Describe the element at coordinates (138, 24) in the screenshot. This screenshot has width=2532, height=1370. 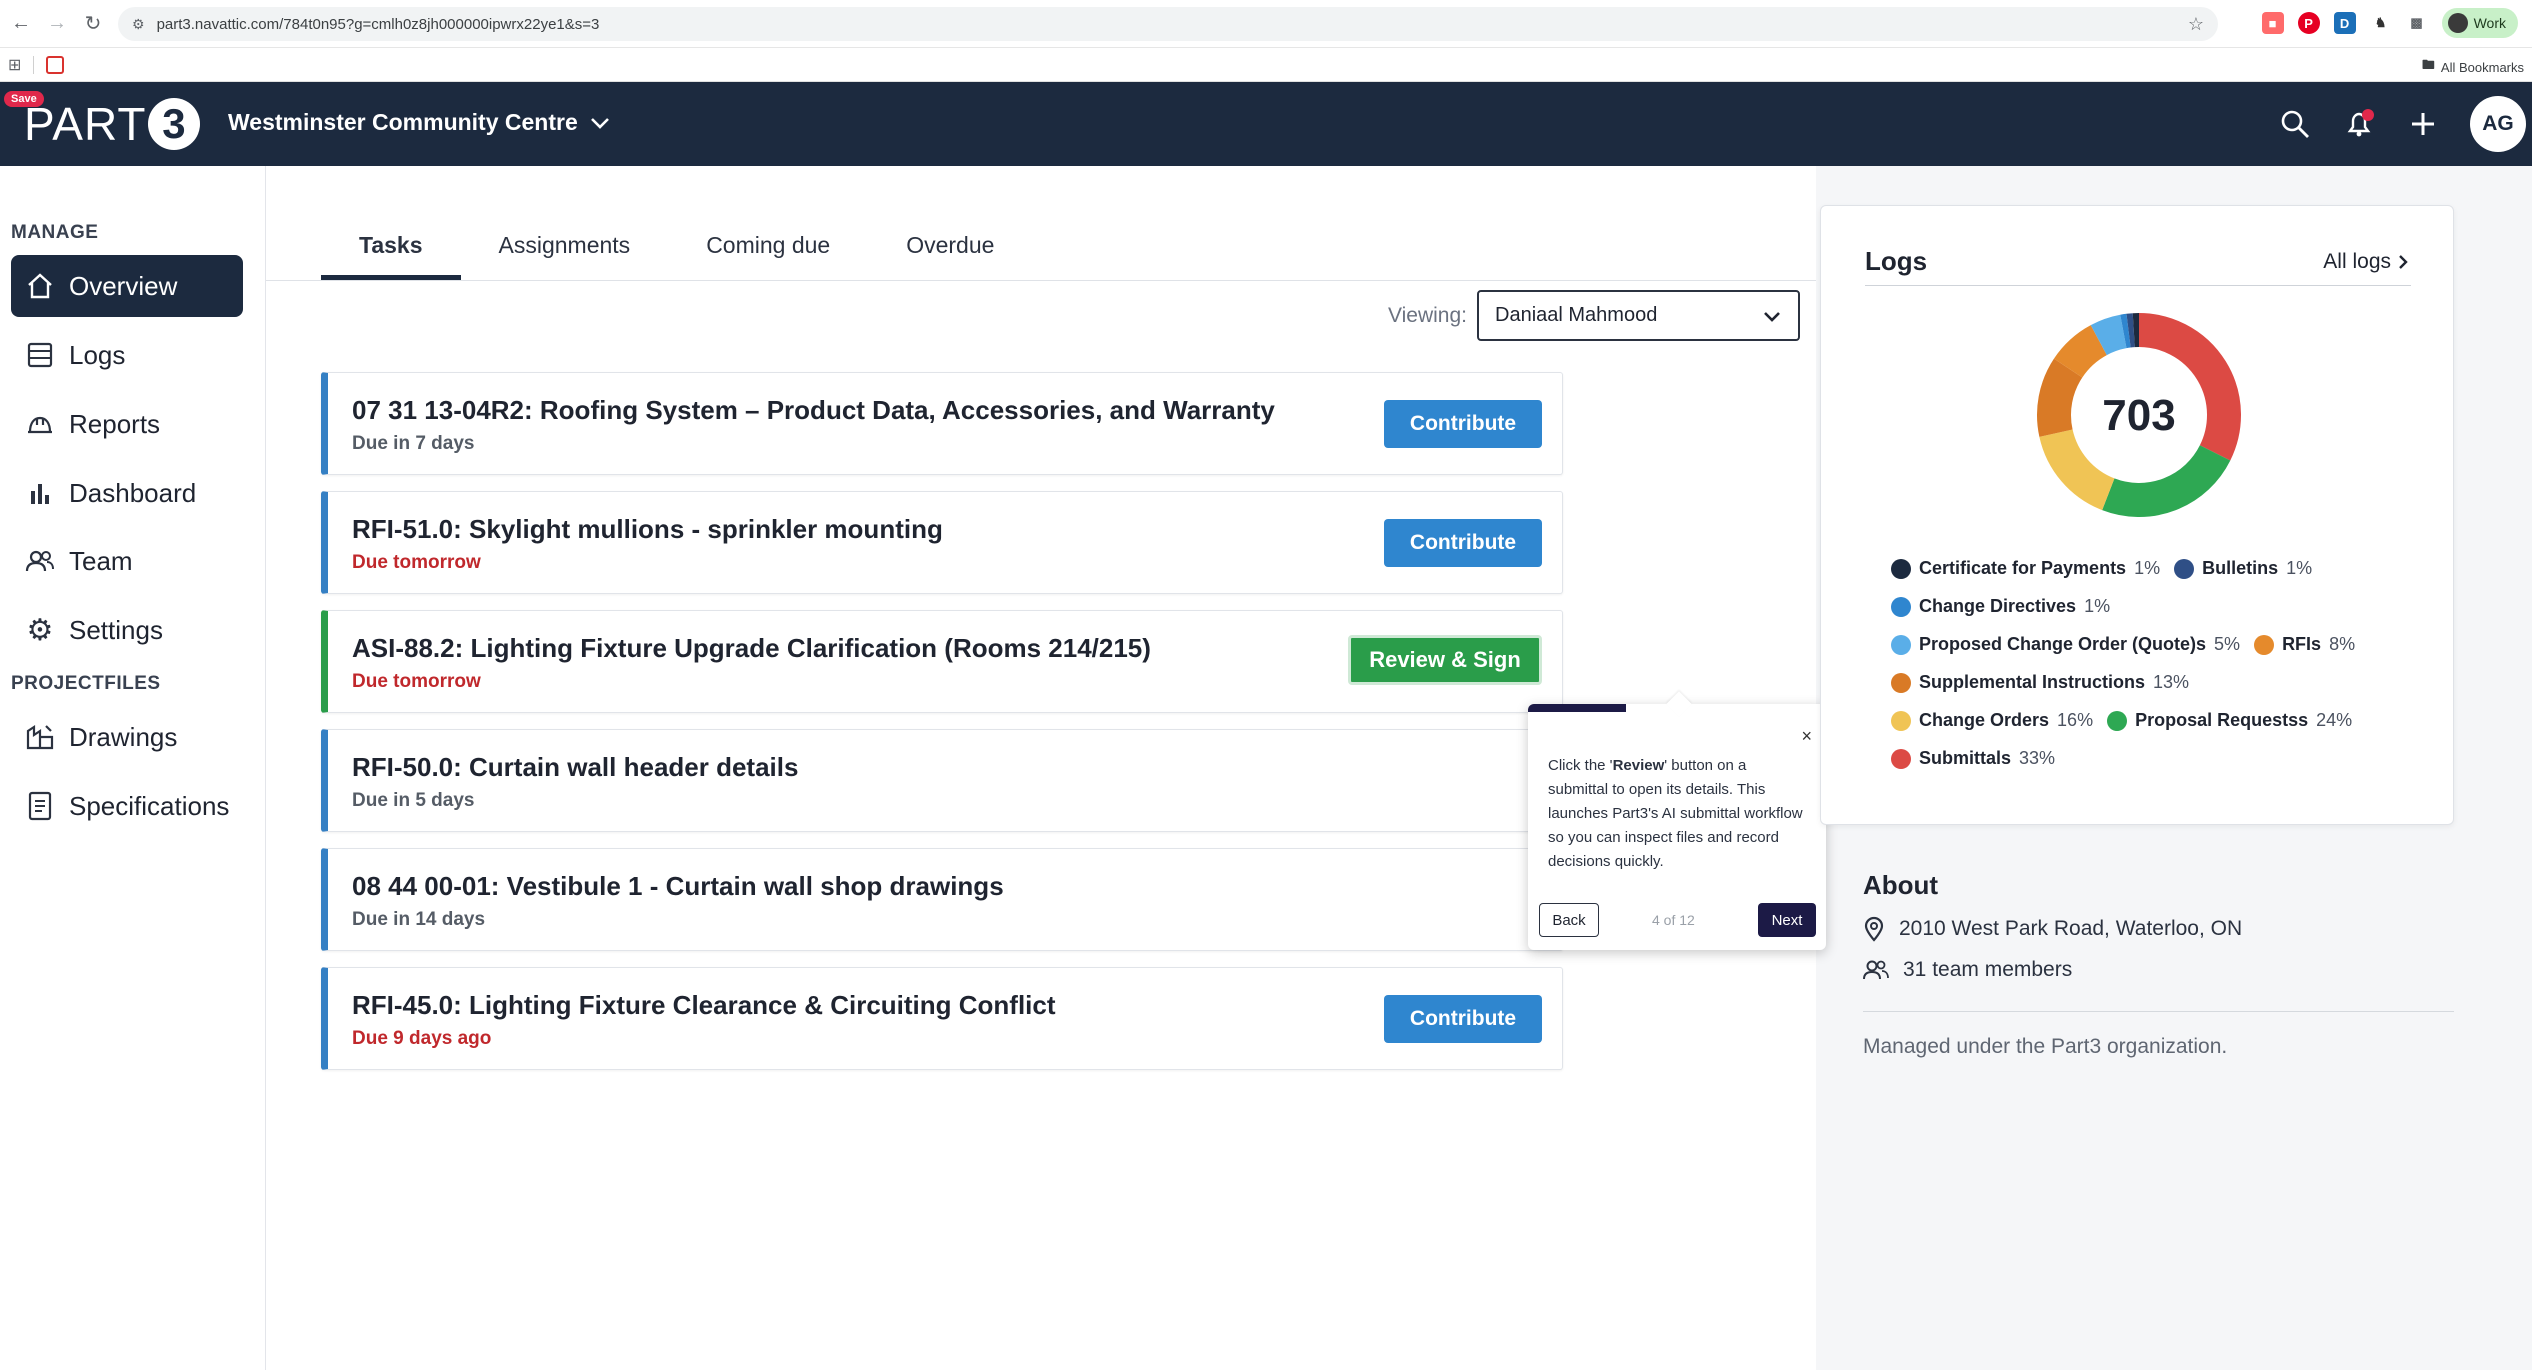
I see `site-settings-icon: ⚙` at that location.